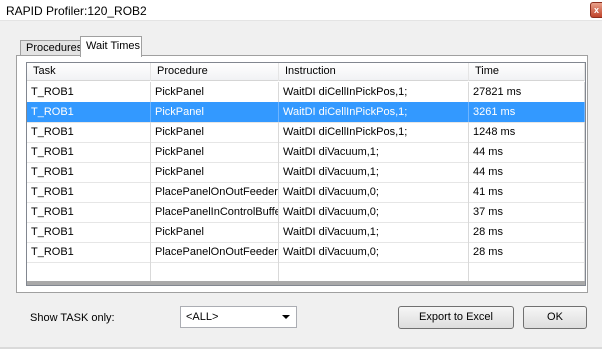  What do you see at coordinates (72, 318) in the screenshot?
I see `show-task-label: Show TASK only:` at bounding box center [72, 318].